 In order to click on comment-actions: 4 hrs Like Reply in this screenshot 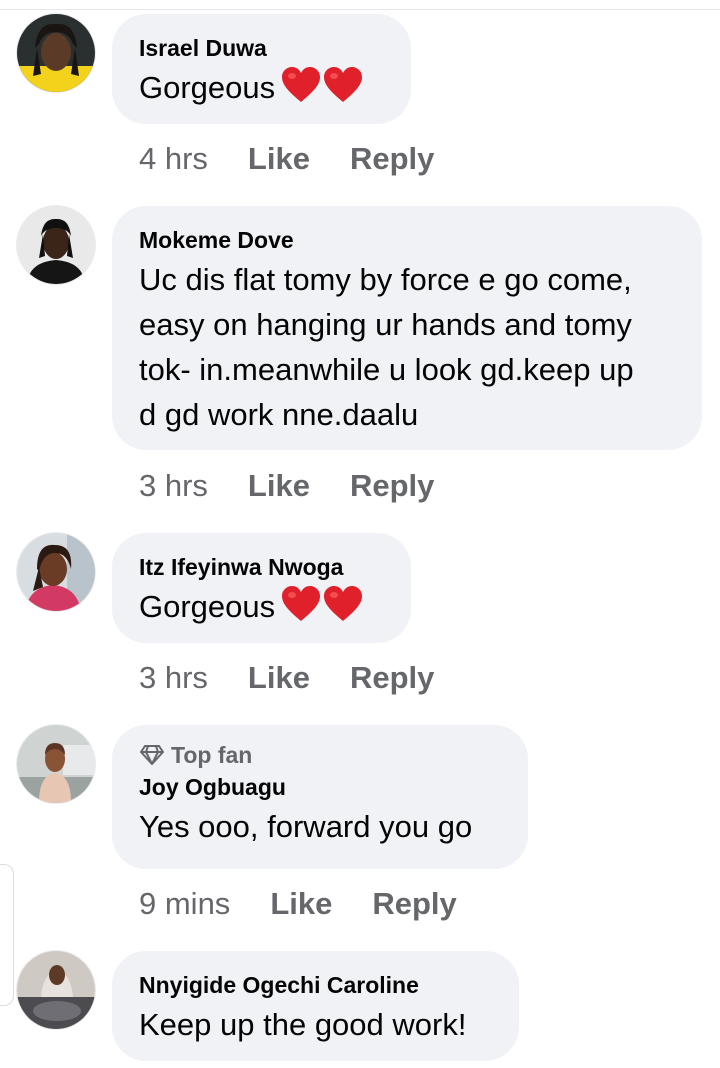, I will do `click(286, 159)`.